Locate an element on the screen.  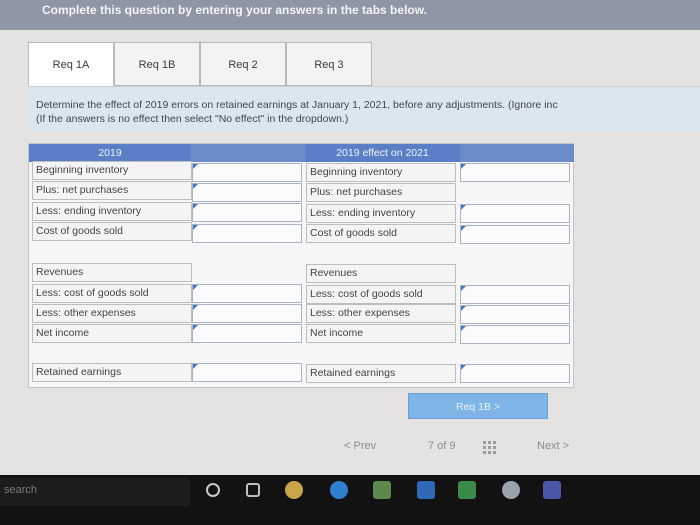
edge-icon is located at coordinates (339, 490).